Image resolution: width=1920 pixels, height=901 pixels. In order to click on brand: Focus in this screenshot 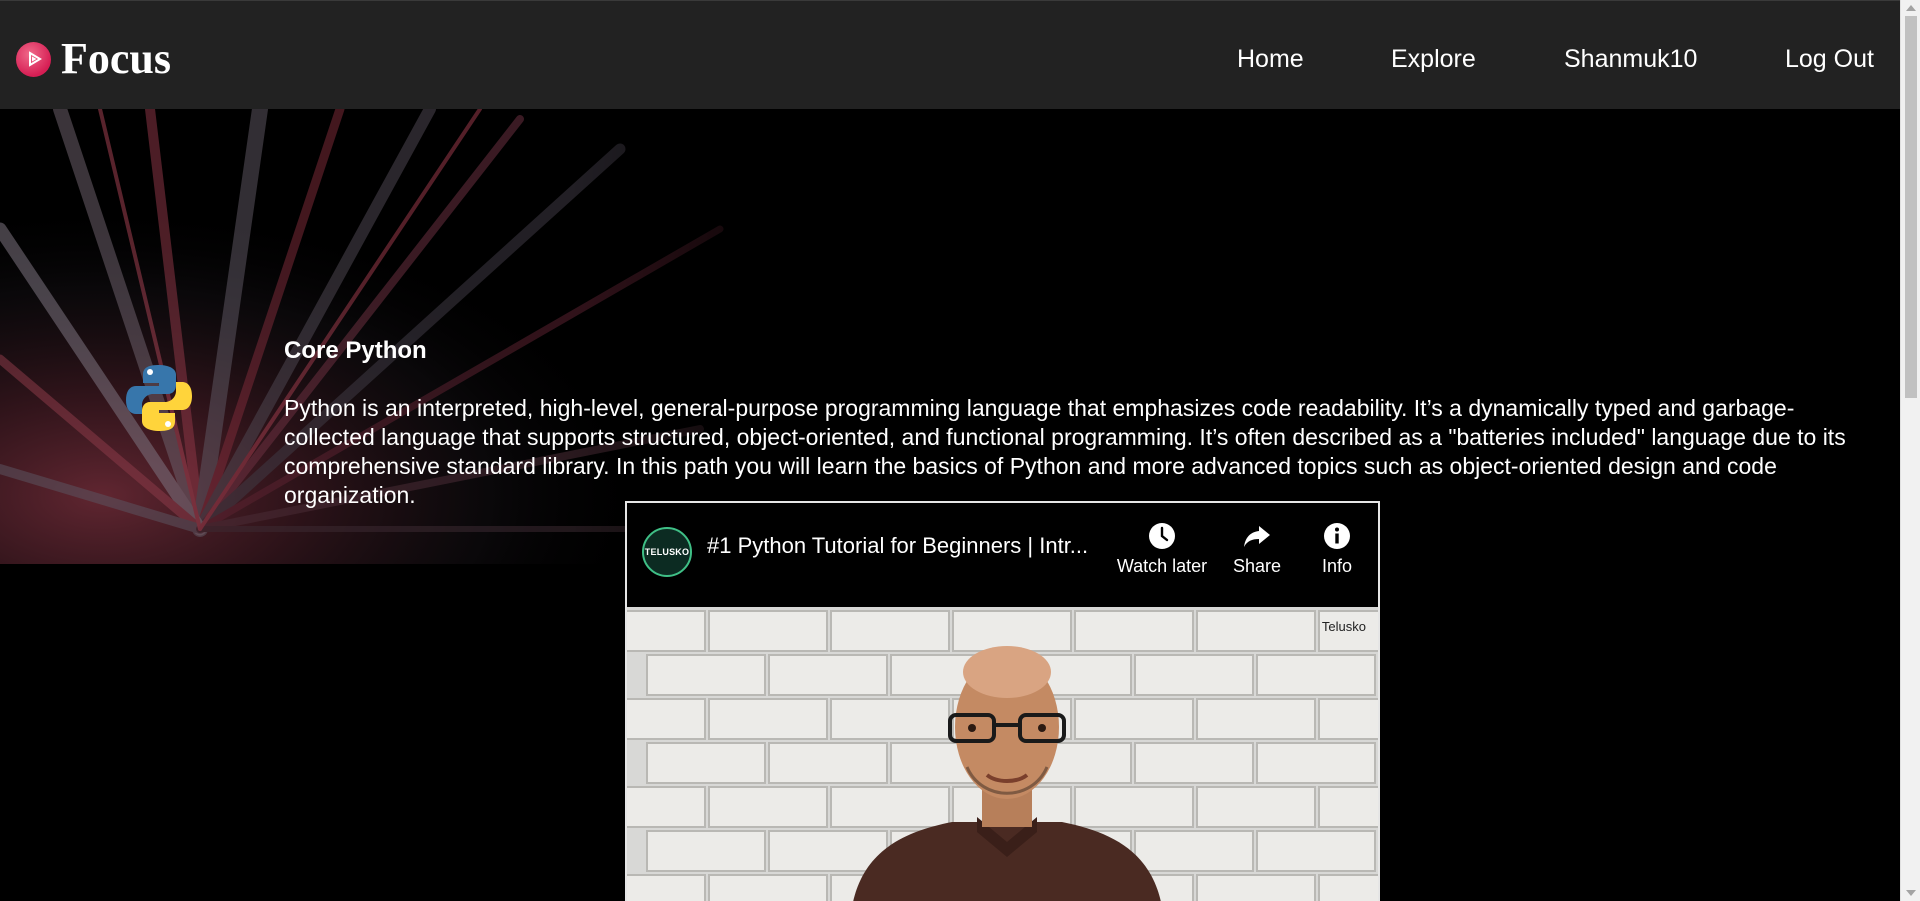, I will do `click(93, 59)`.